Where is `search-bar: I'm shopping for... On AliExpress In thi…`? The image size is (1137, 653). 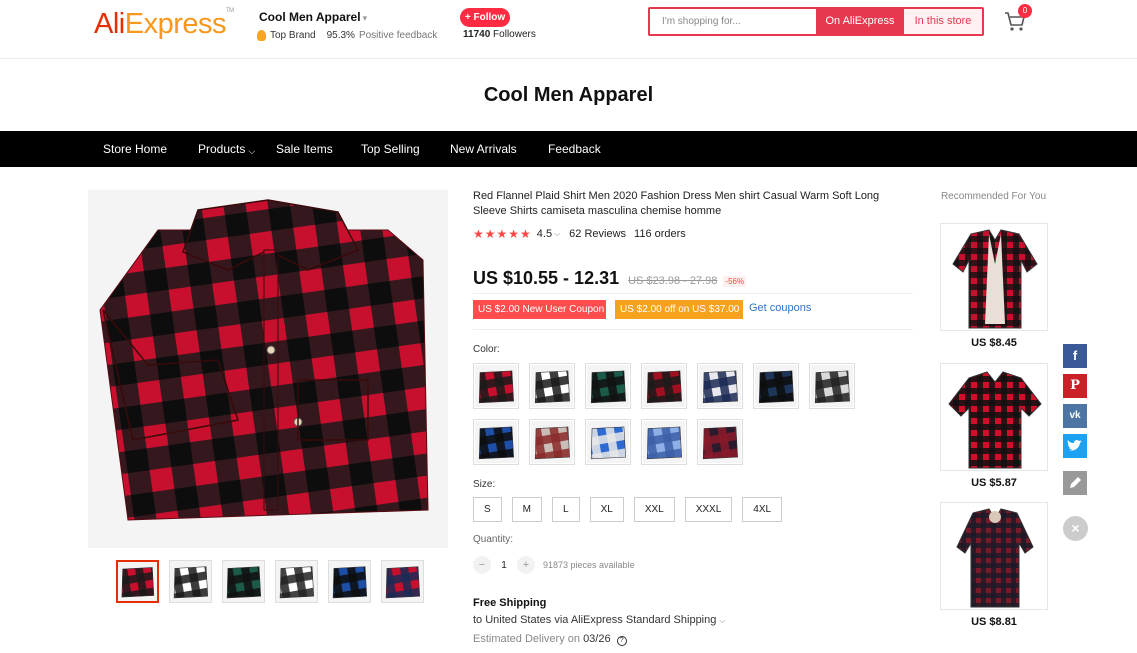 search-bar: I'm shopping for... On AliExpress In thi… is located at coordinates (816, 21).